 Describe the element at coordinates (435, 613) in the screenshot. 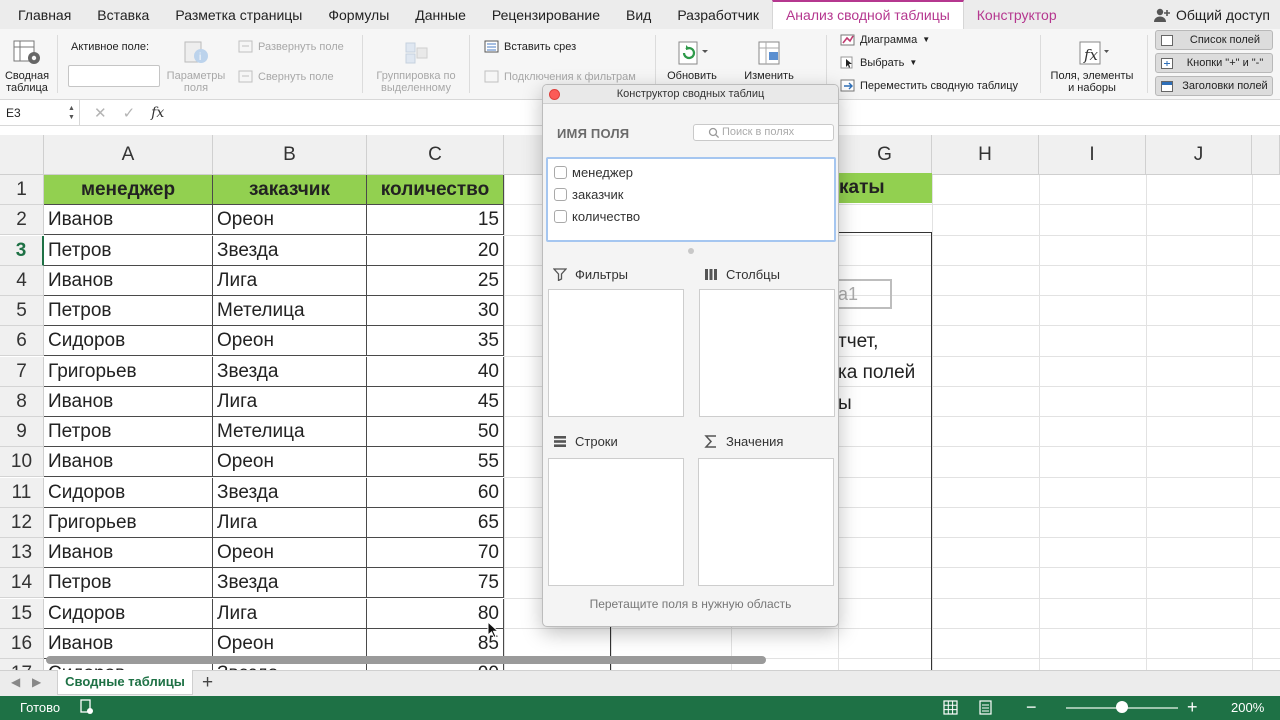

I see `table-cell: 80` at that location.